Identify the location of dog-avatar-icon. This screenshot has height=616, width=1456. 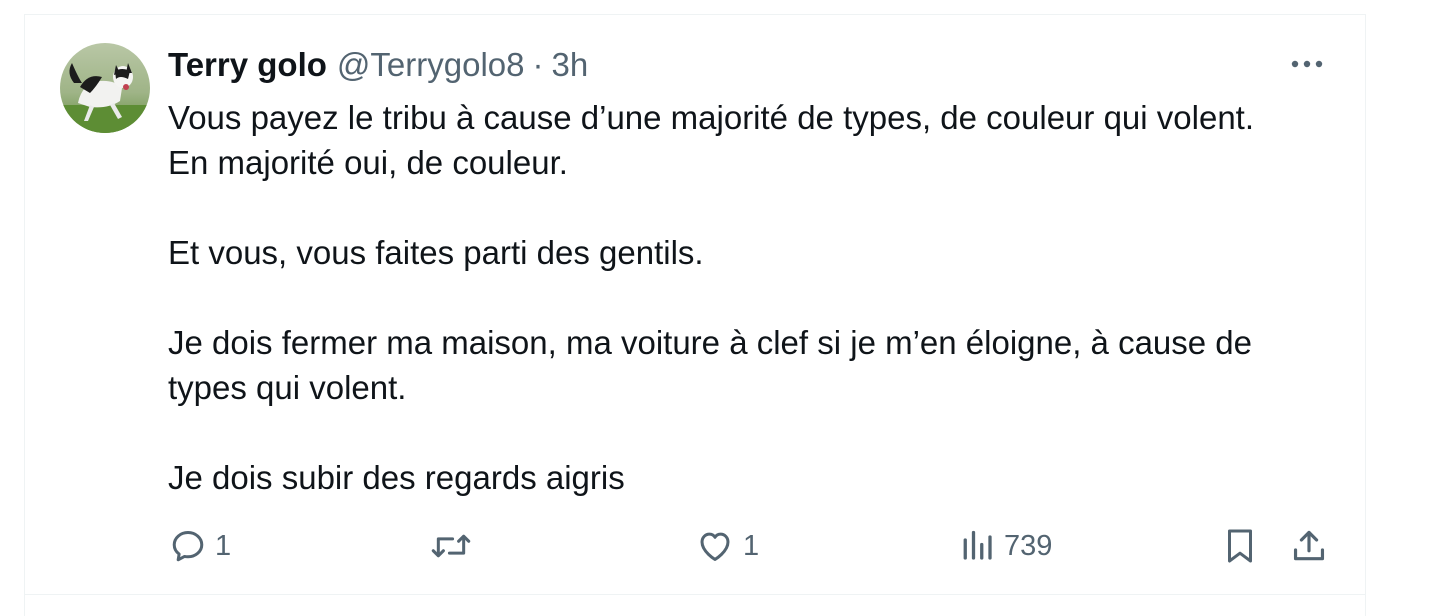
(105, 88).